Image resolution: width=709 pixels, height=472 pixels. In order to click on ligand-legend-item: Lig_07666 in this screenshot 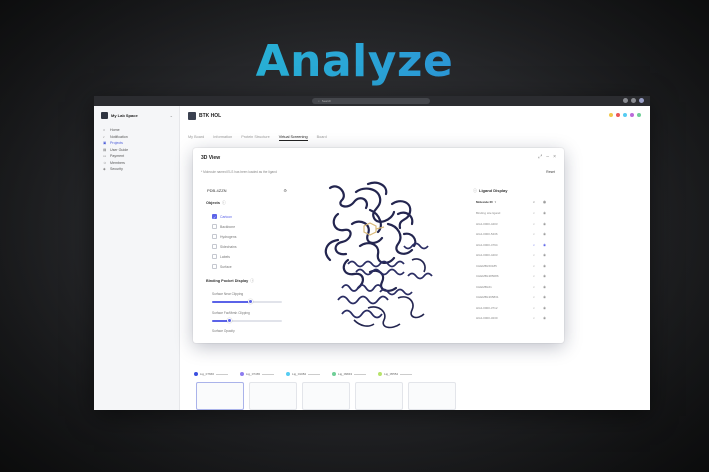, I will do `click(211, 374)`.